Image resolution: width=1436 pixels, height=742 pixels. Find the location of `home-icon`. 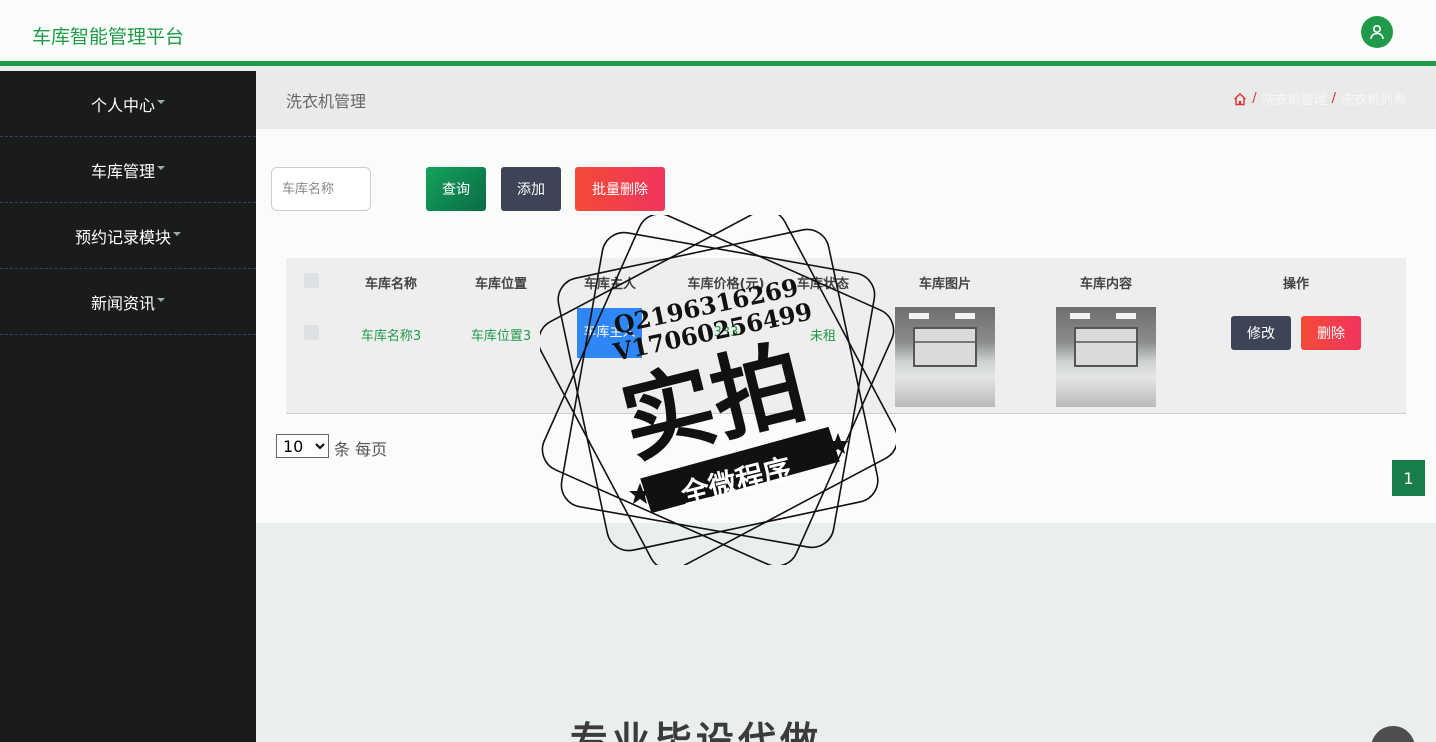

home-icon is located at coordinates (1240, 99).